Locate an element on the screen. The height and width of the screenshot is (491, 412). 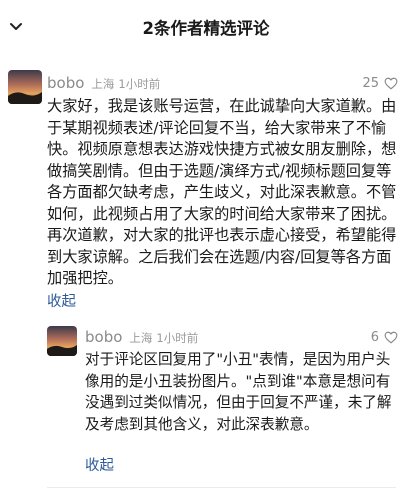
divider is located at coordinates (221, 487).